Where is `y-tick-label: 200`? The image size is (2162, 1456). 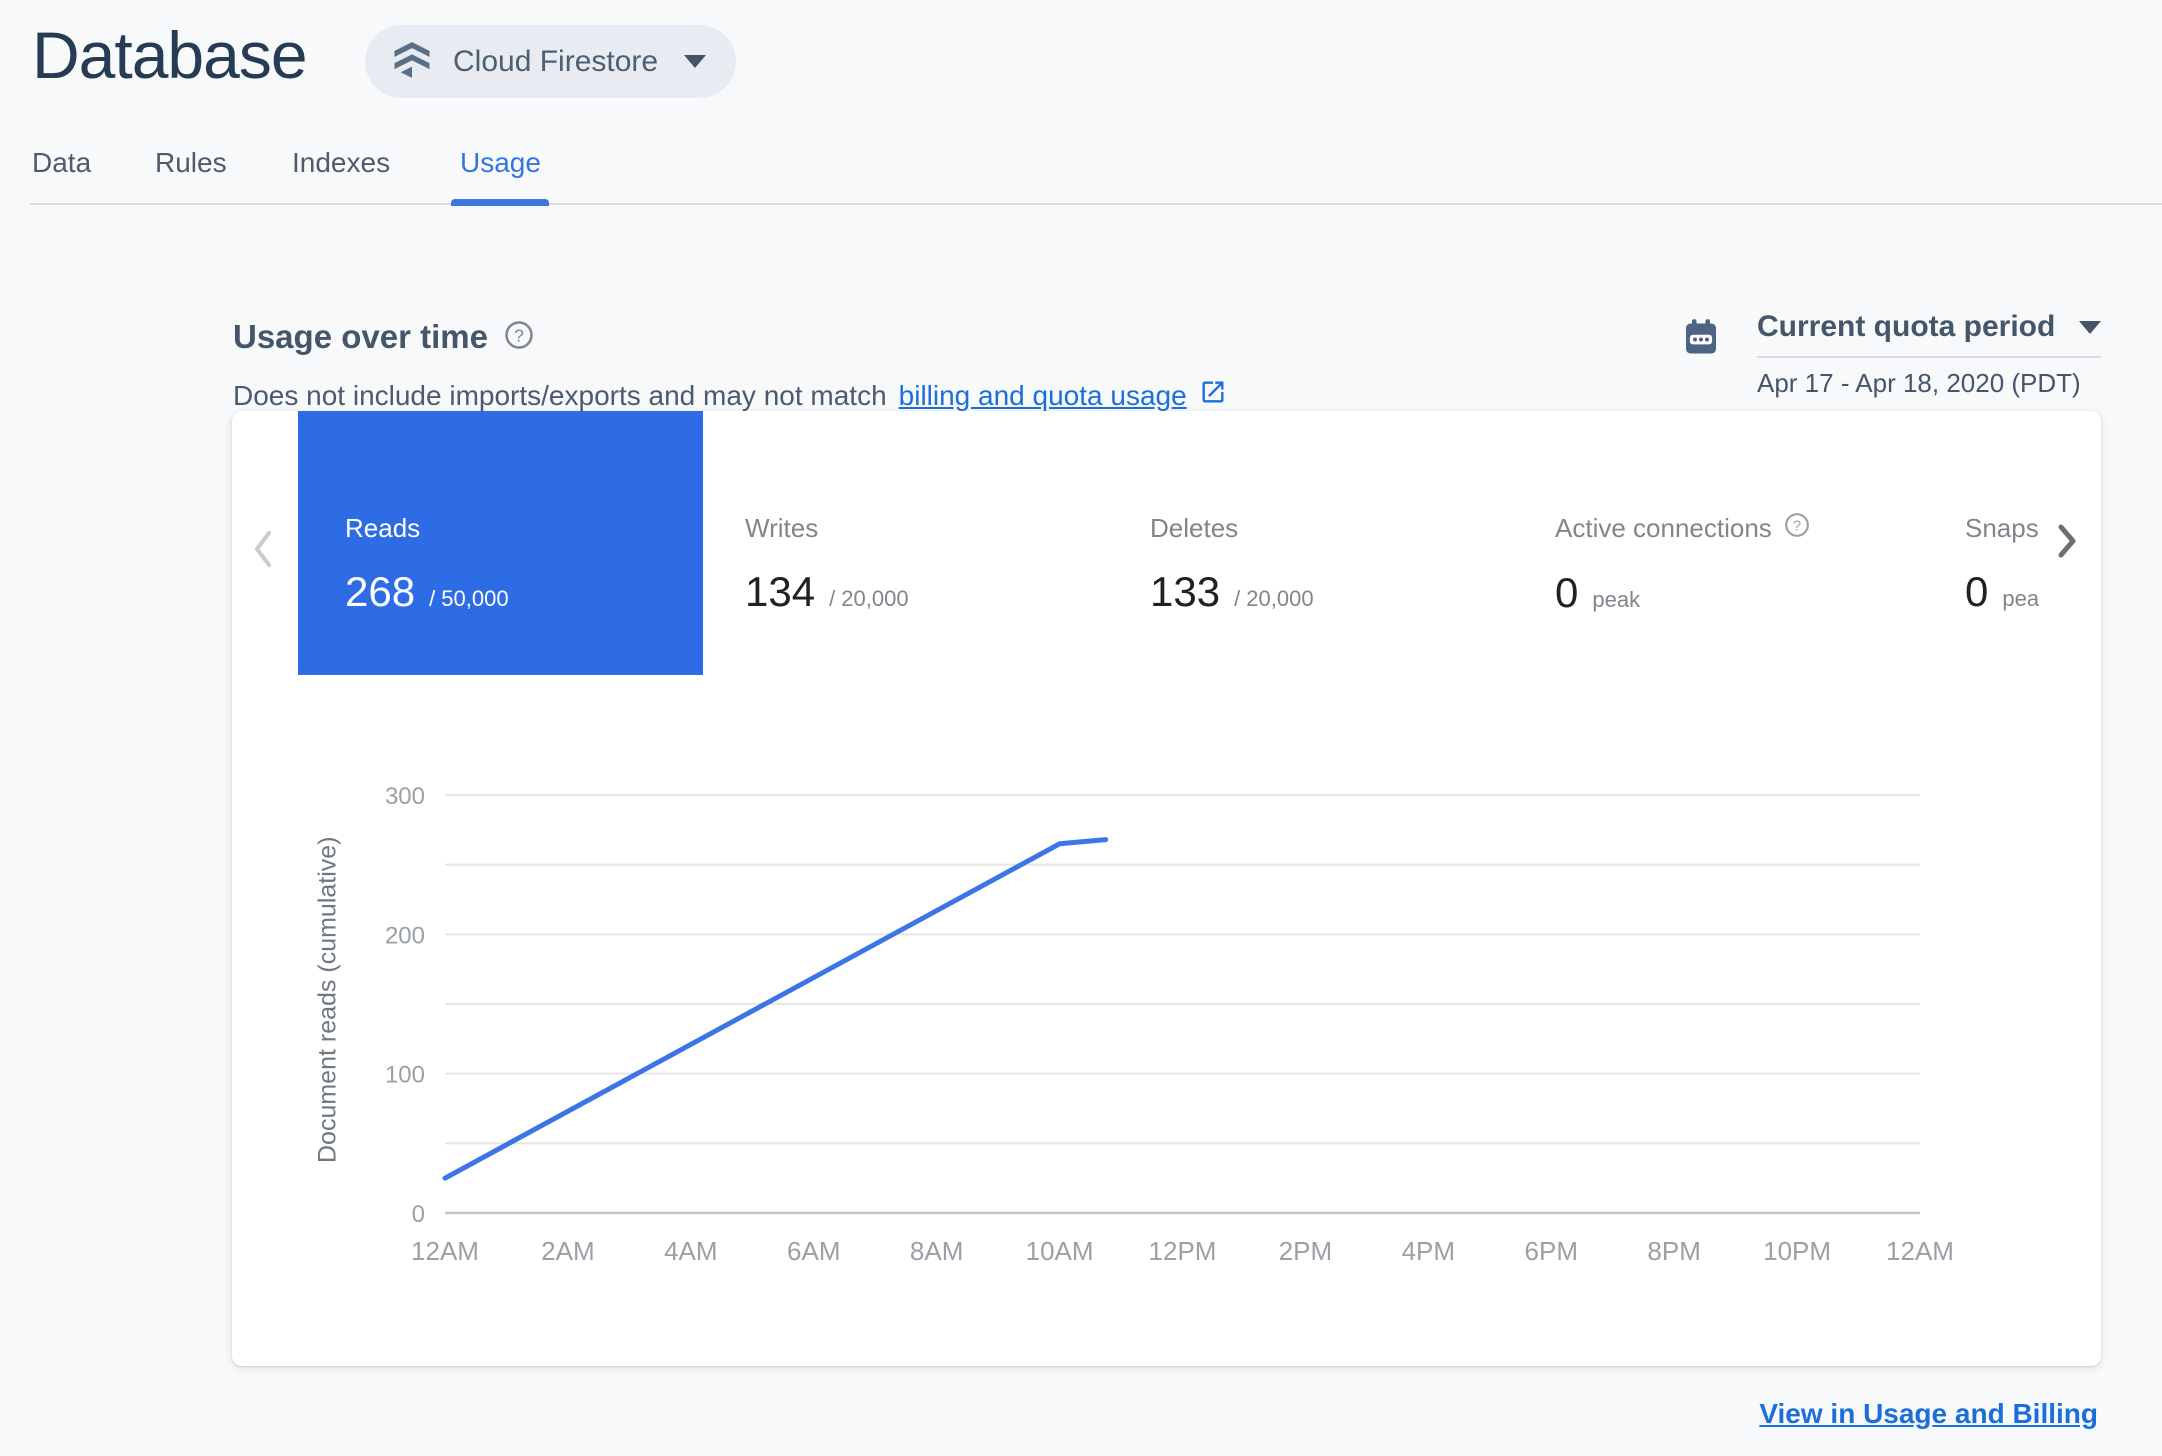 y-tick-label: 200 is located at coordinates (405, 935).